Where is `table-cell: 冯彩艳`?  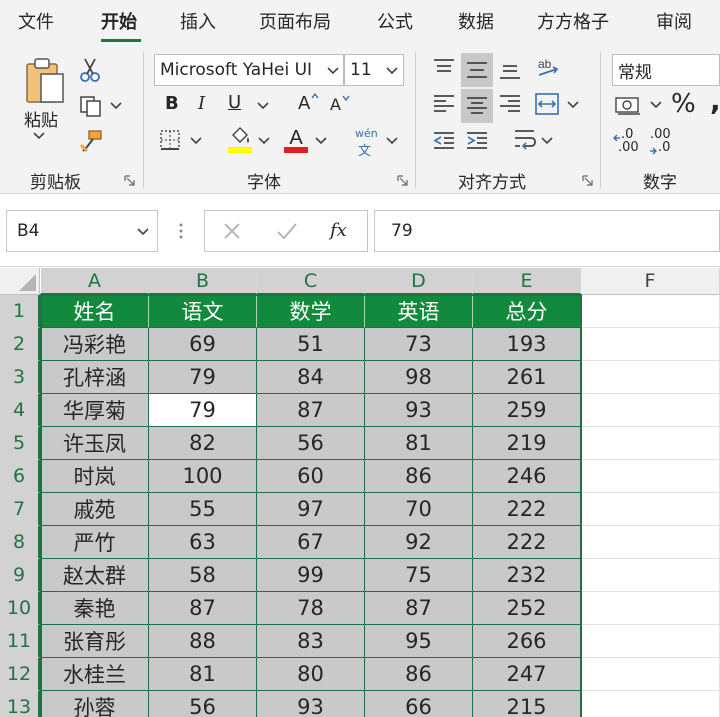 table-cell: 冯彩艳 is located at coordinates (95, 344).